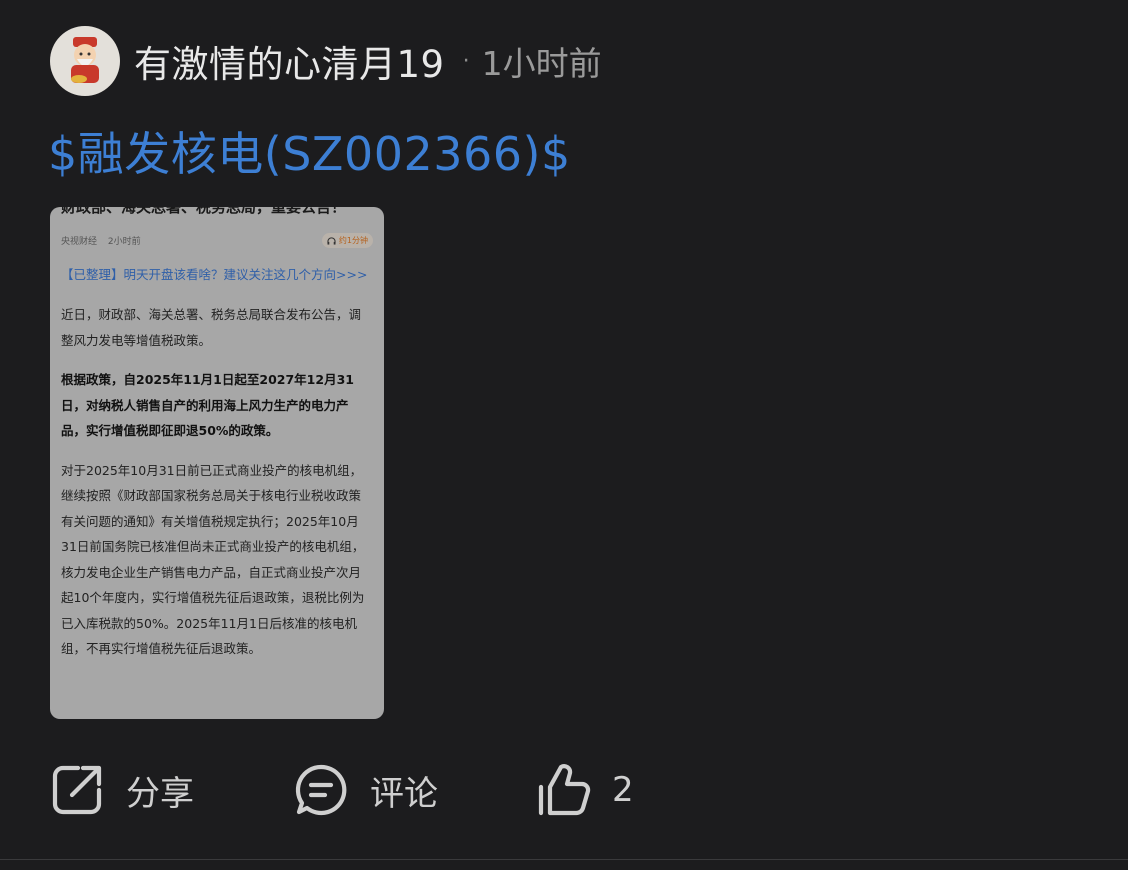  What do you see at coordinates (404, 793) in the screenshot?
I see `comment-label: 评论` at bounding box center [404, 793].